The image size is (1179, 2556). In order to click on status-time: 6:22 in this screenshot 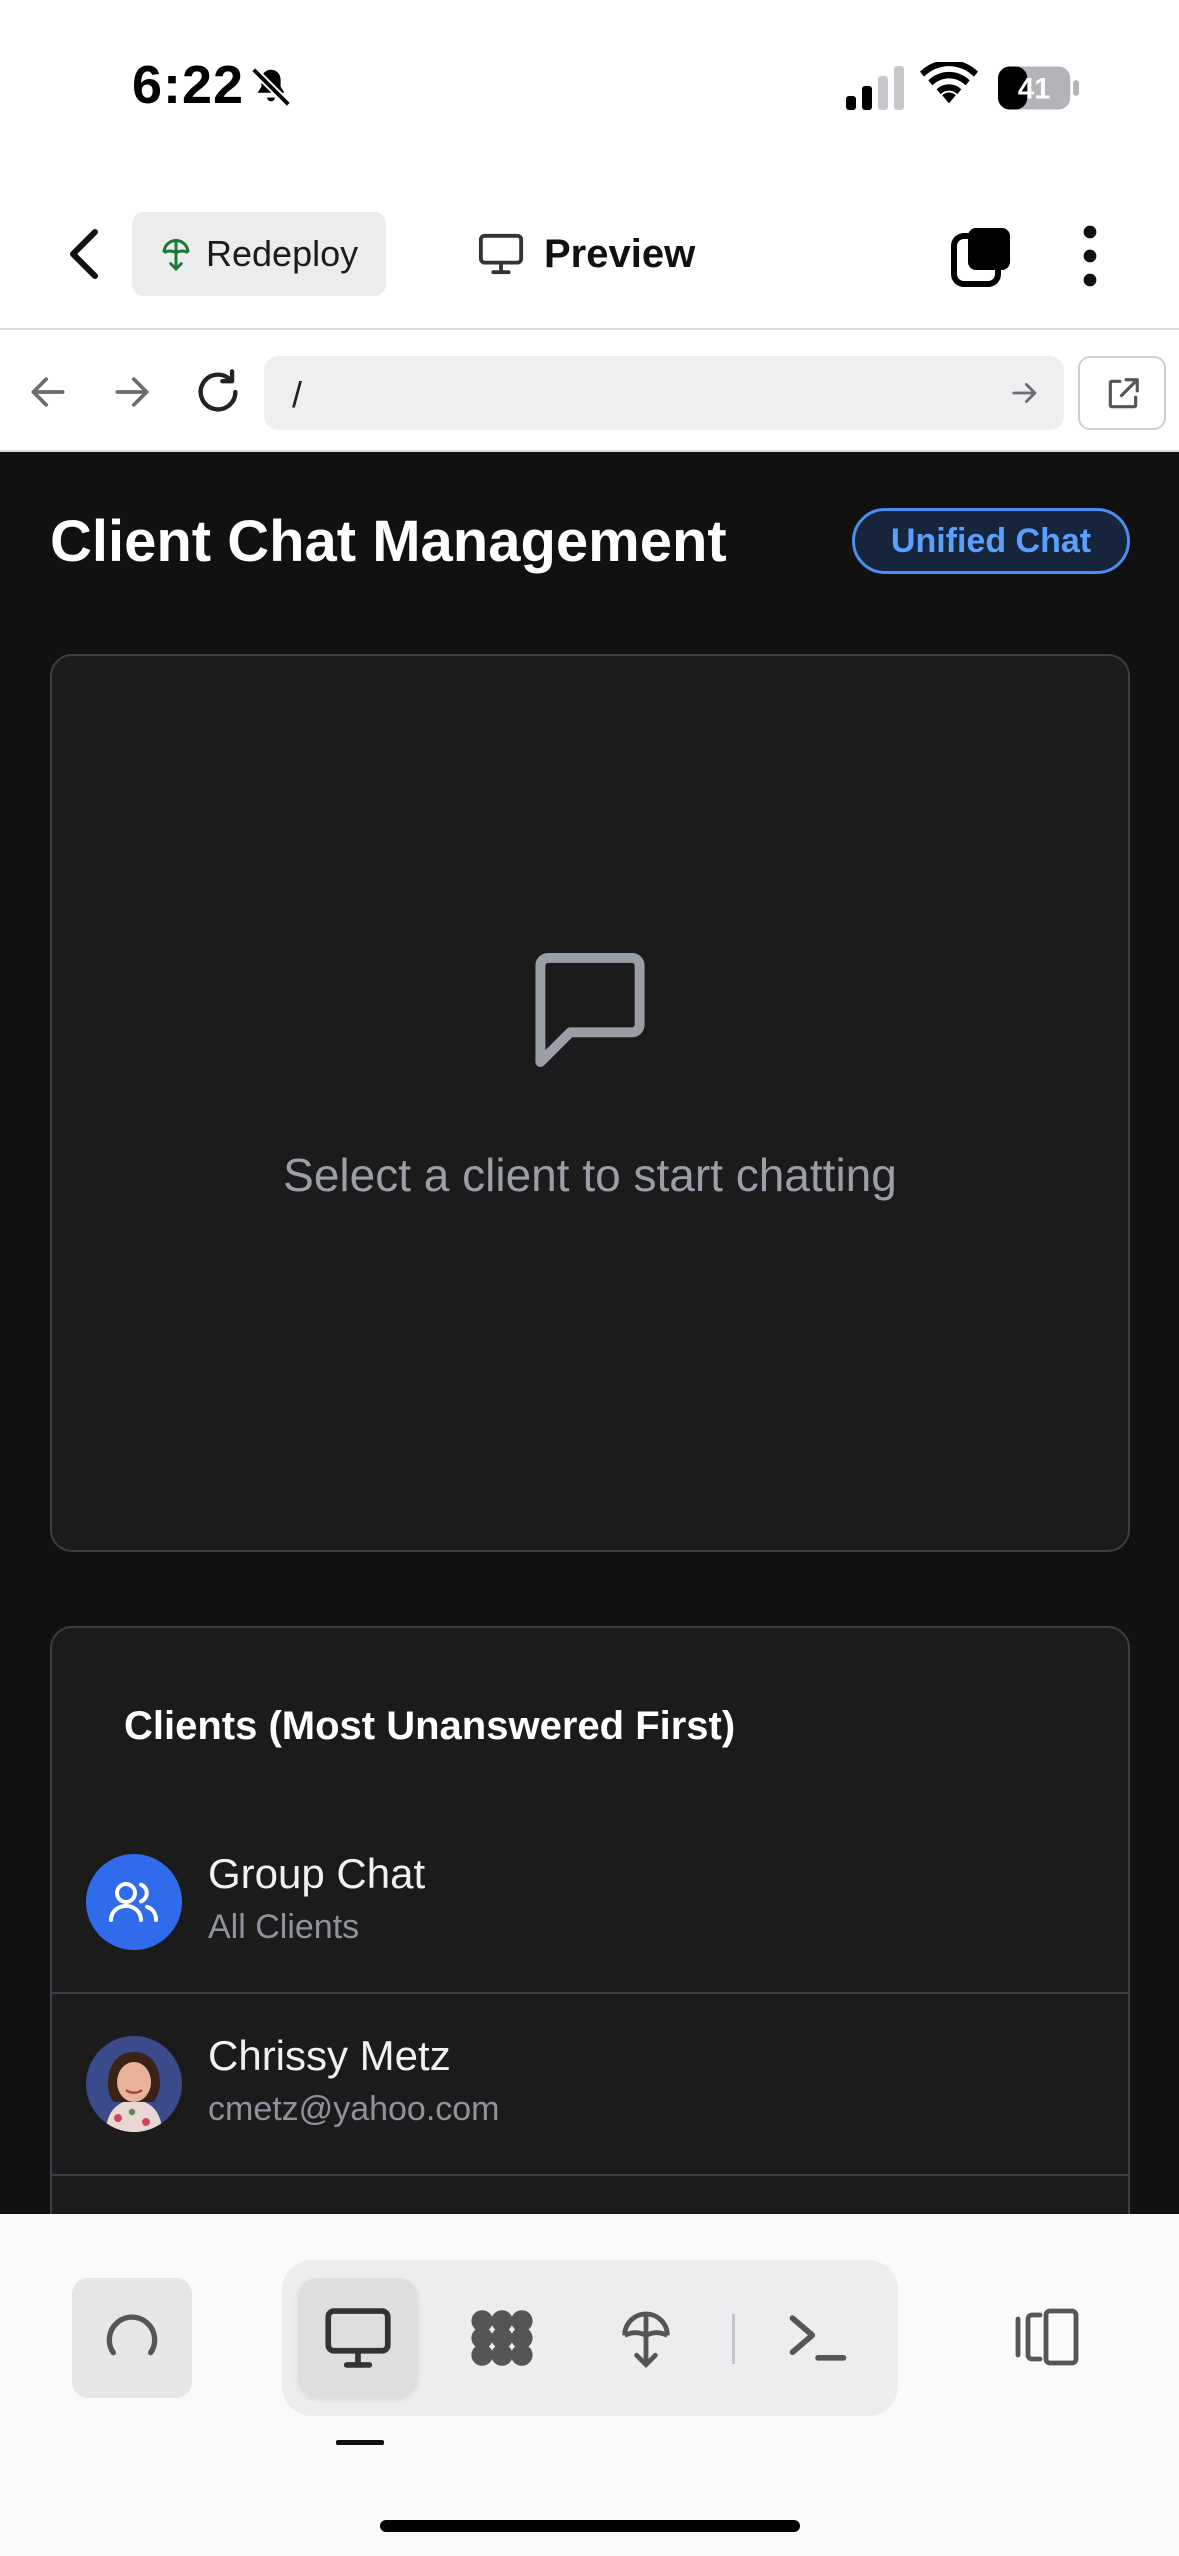, I will do `click(188, 85)`.